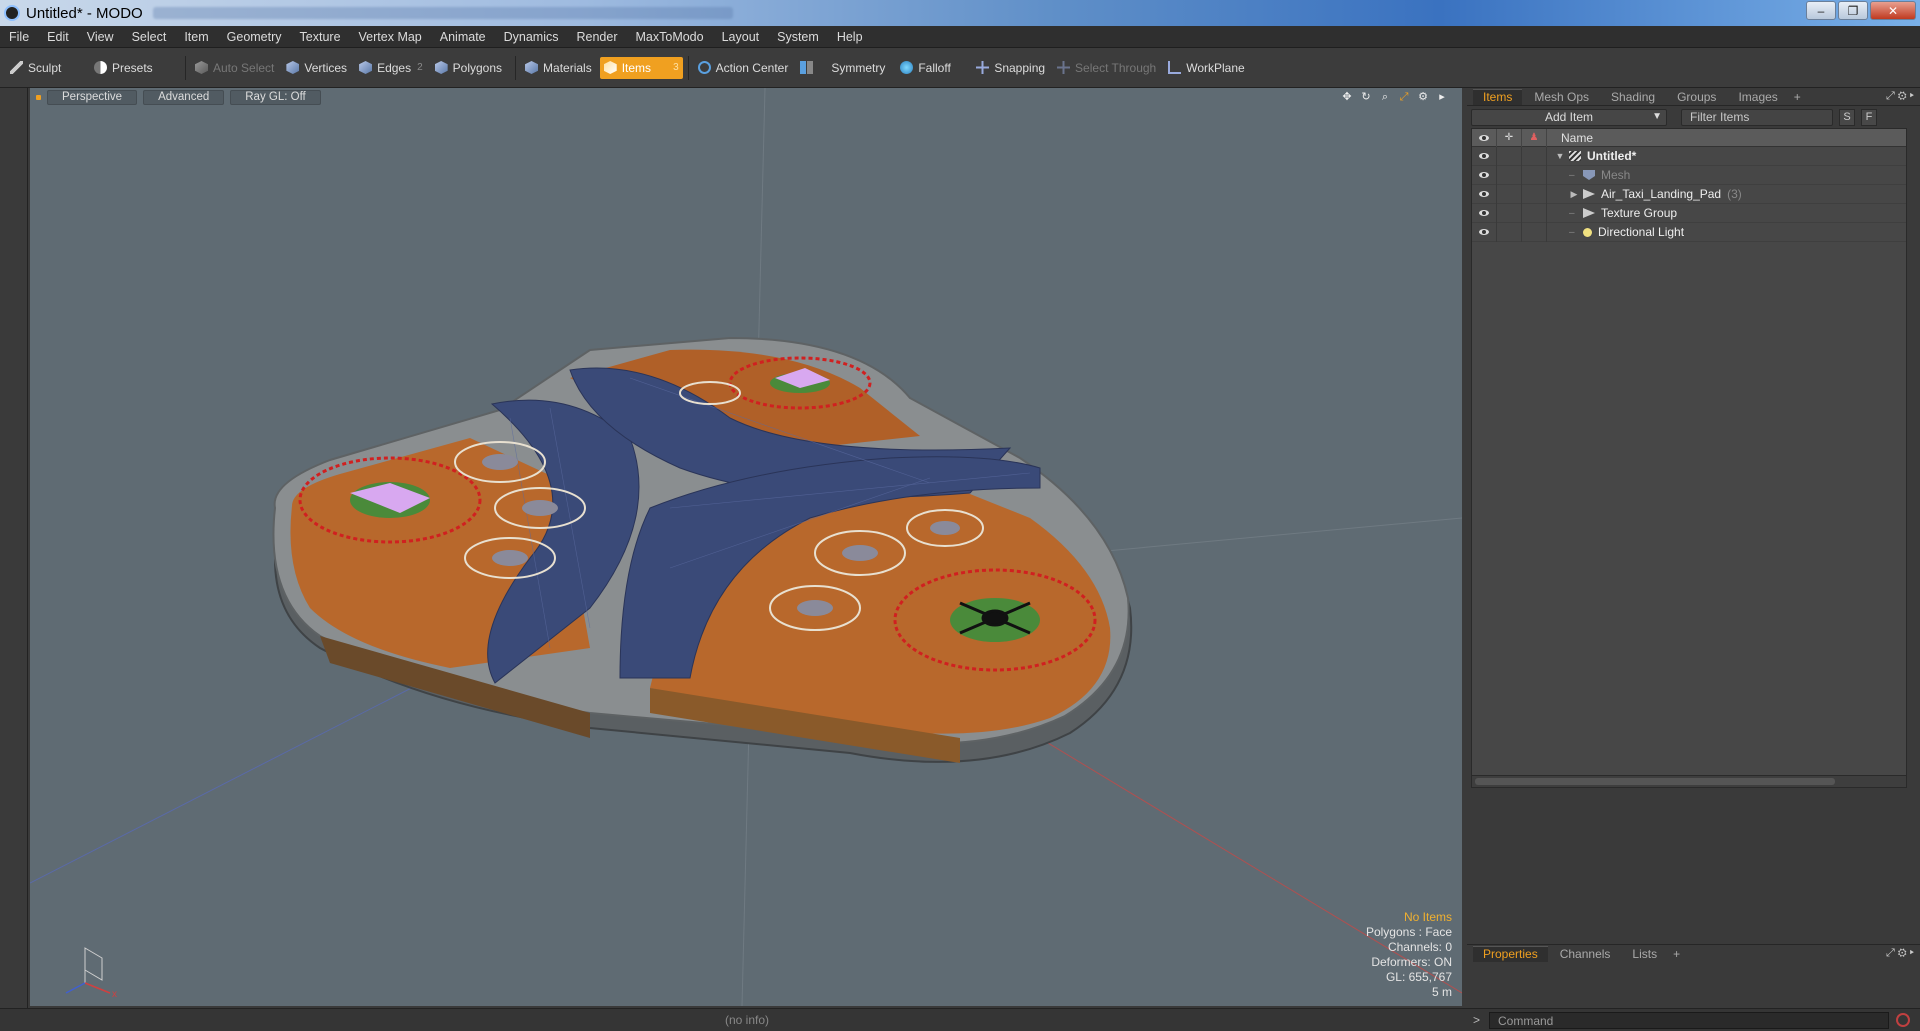 This screenshot has height=1031, width=1920. Describe the element at coordinates (236, 68) in the screenshot. I see `auto-select-button: Auto Select` at that location.